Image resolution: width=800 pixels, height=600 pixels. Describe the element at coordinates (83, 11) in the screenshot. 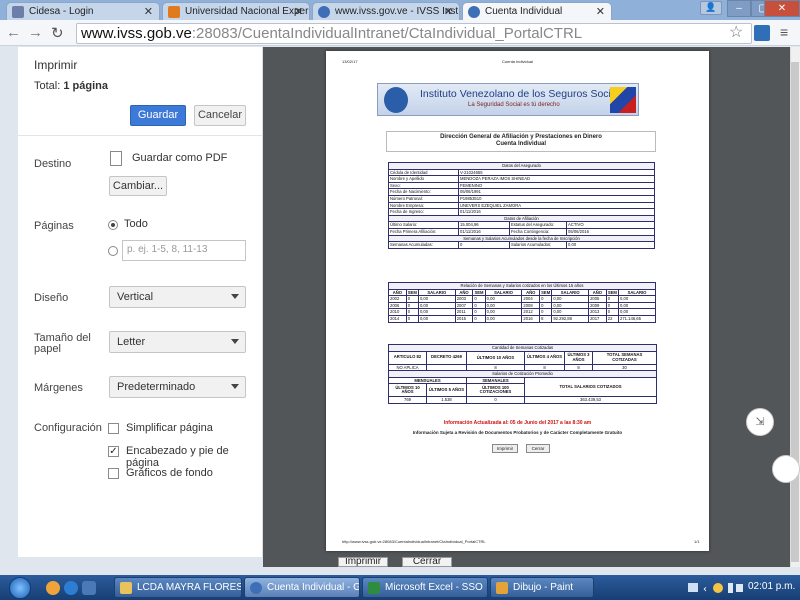

I see `tab-cidesa: Cidesa - Login ✕` at that location.